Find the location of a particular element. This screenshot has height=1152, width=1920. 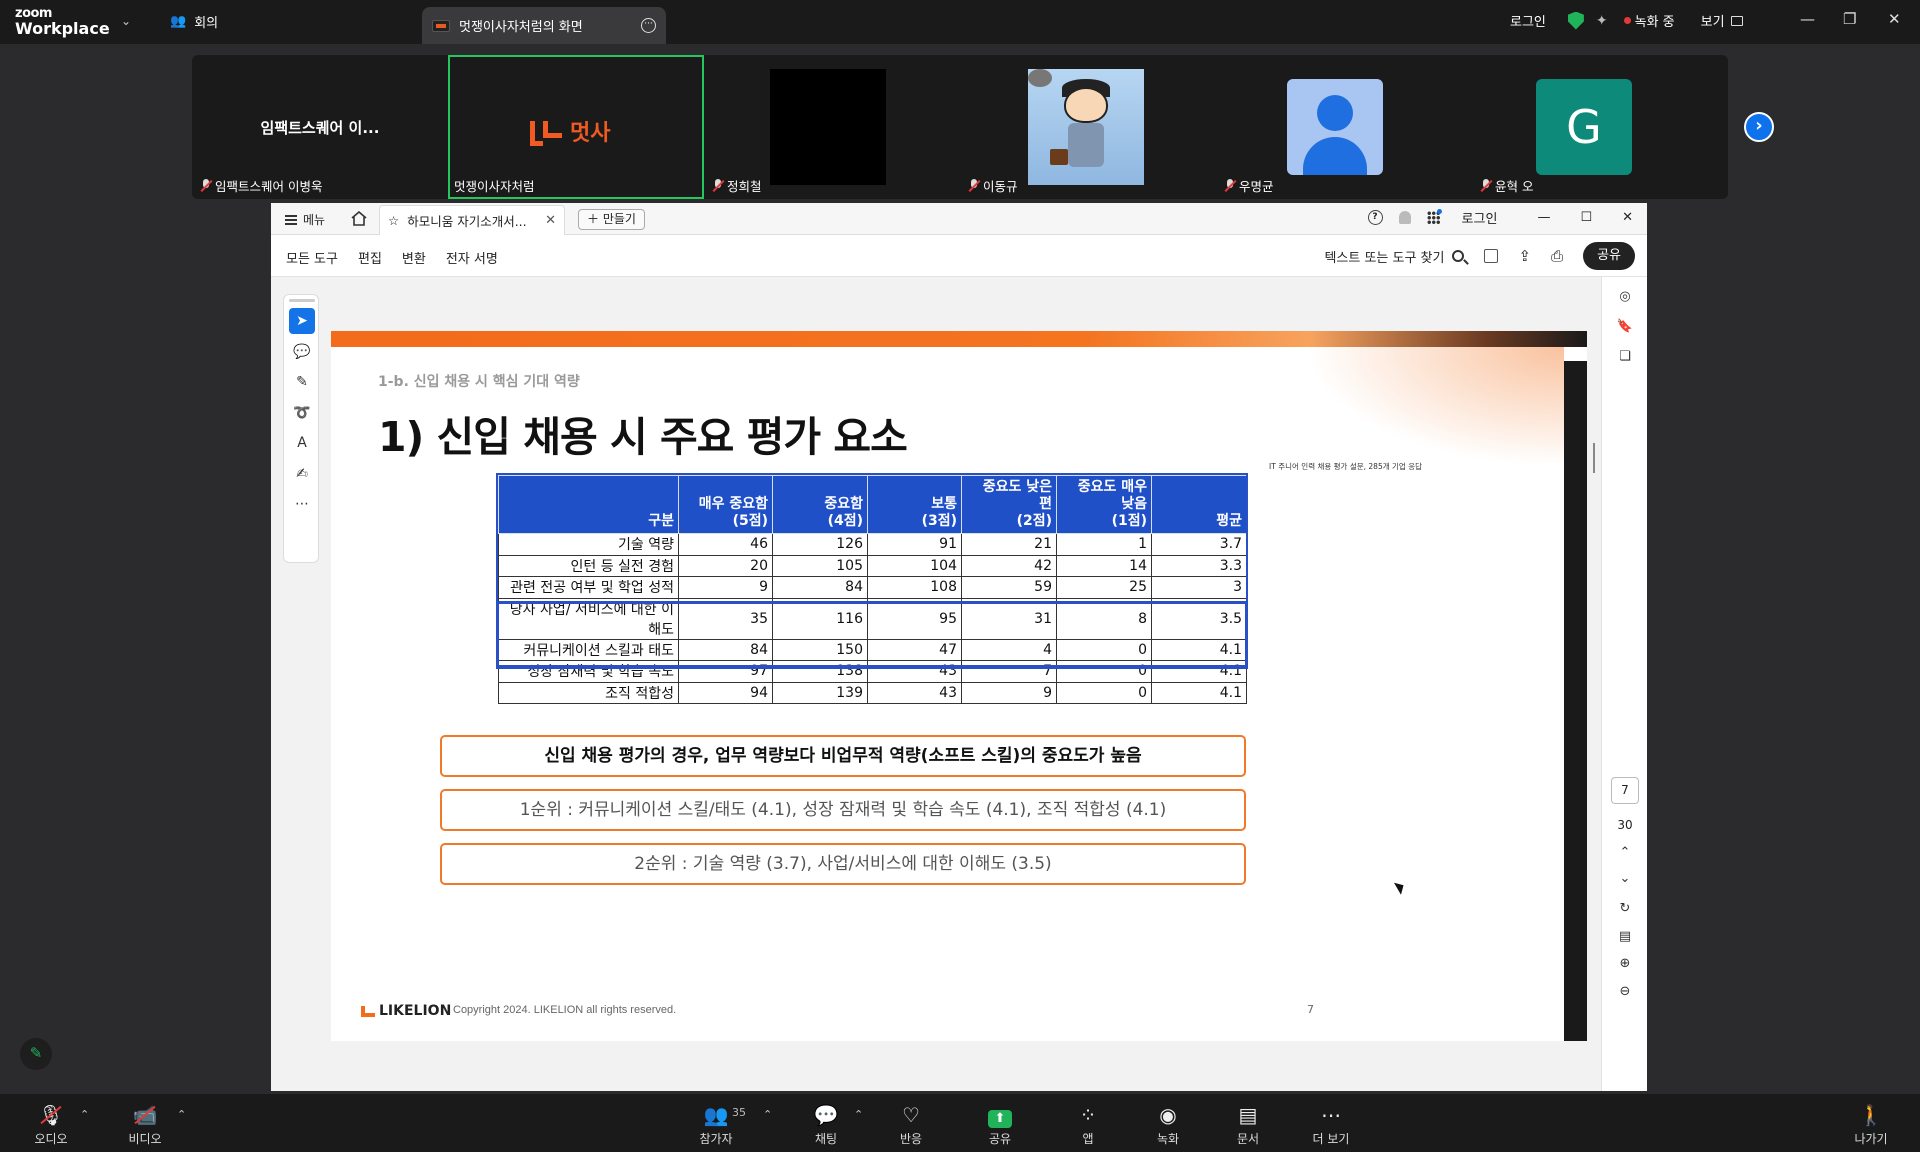

page-down-icon: ⌄ is located at coordinates (1625, 879).